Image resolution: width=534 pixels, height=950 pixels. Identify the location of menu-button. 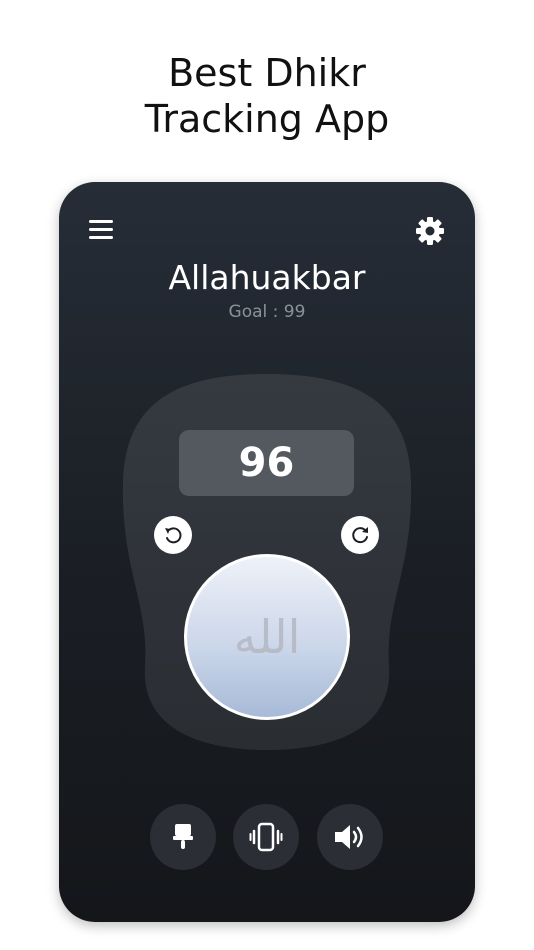
(102, 229).